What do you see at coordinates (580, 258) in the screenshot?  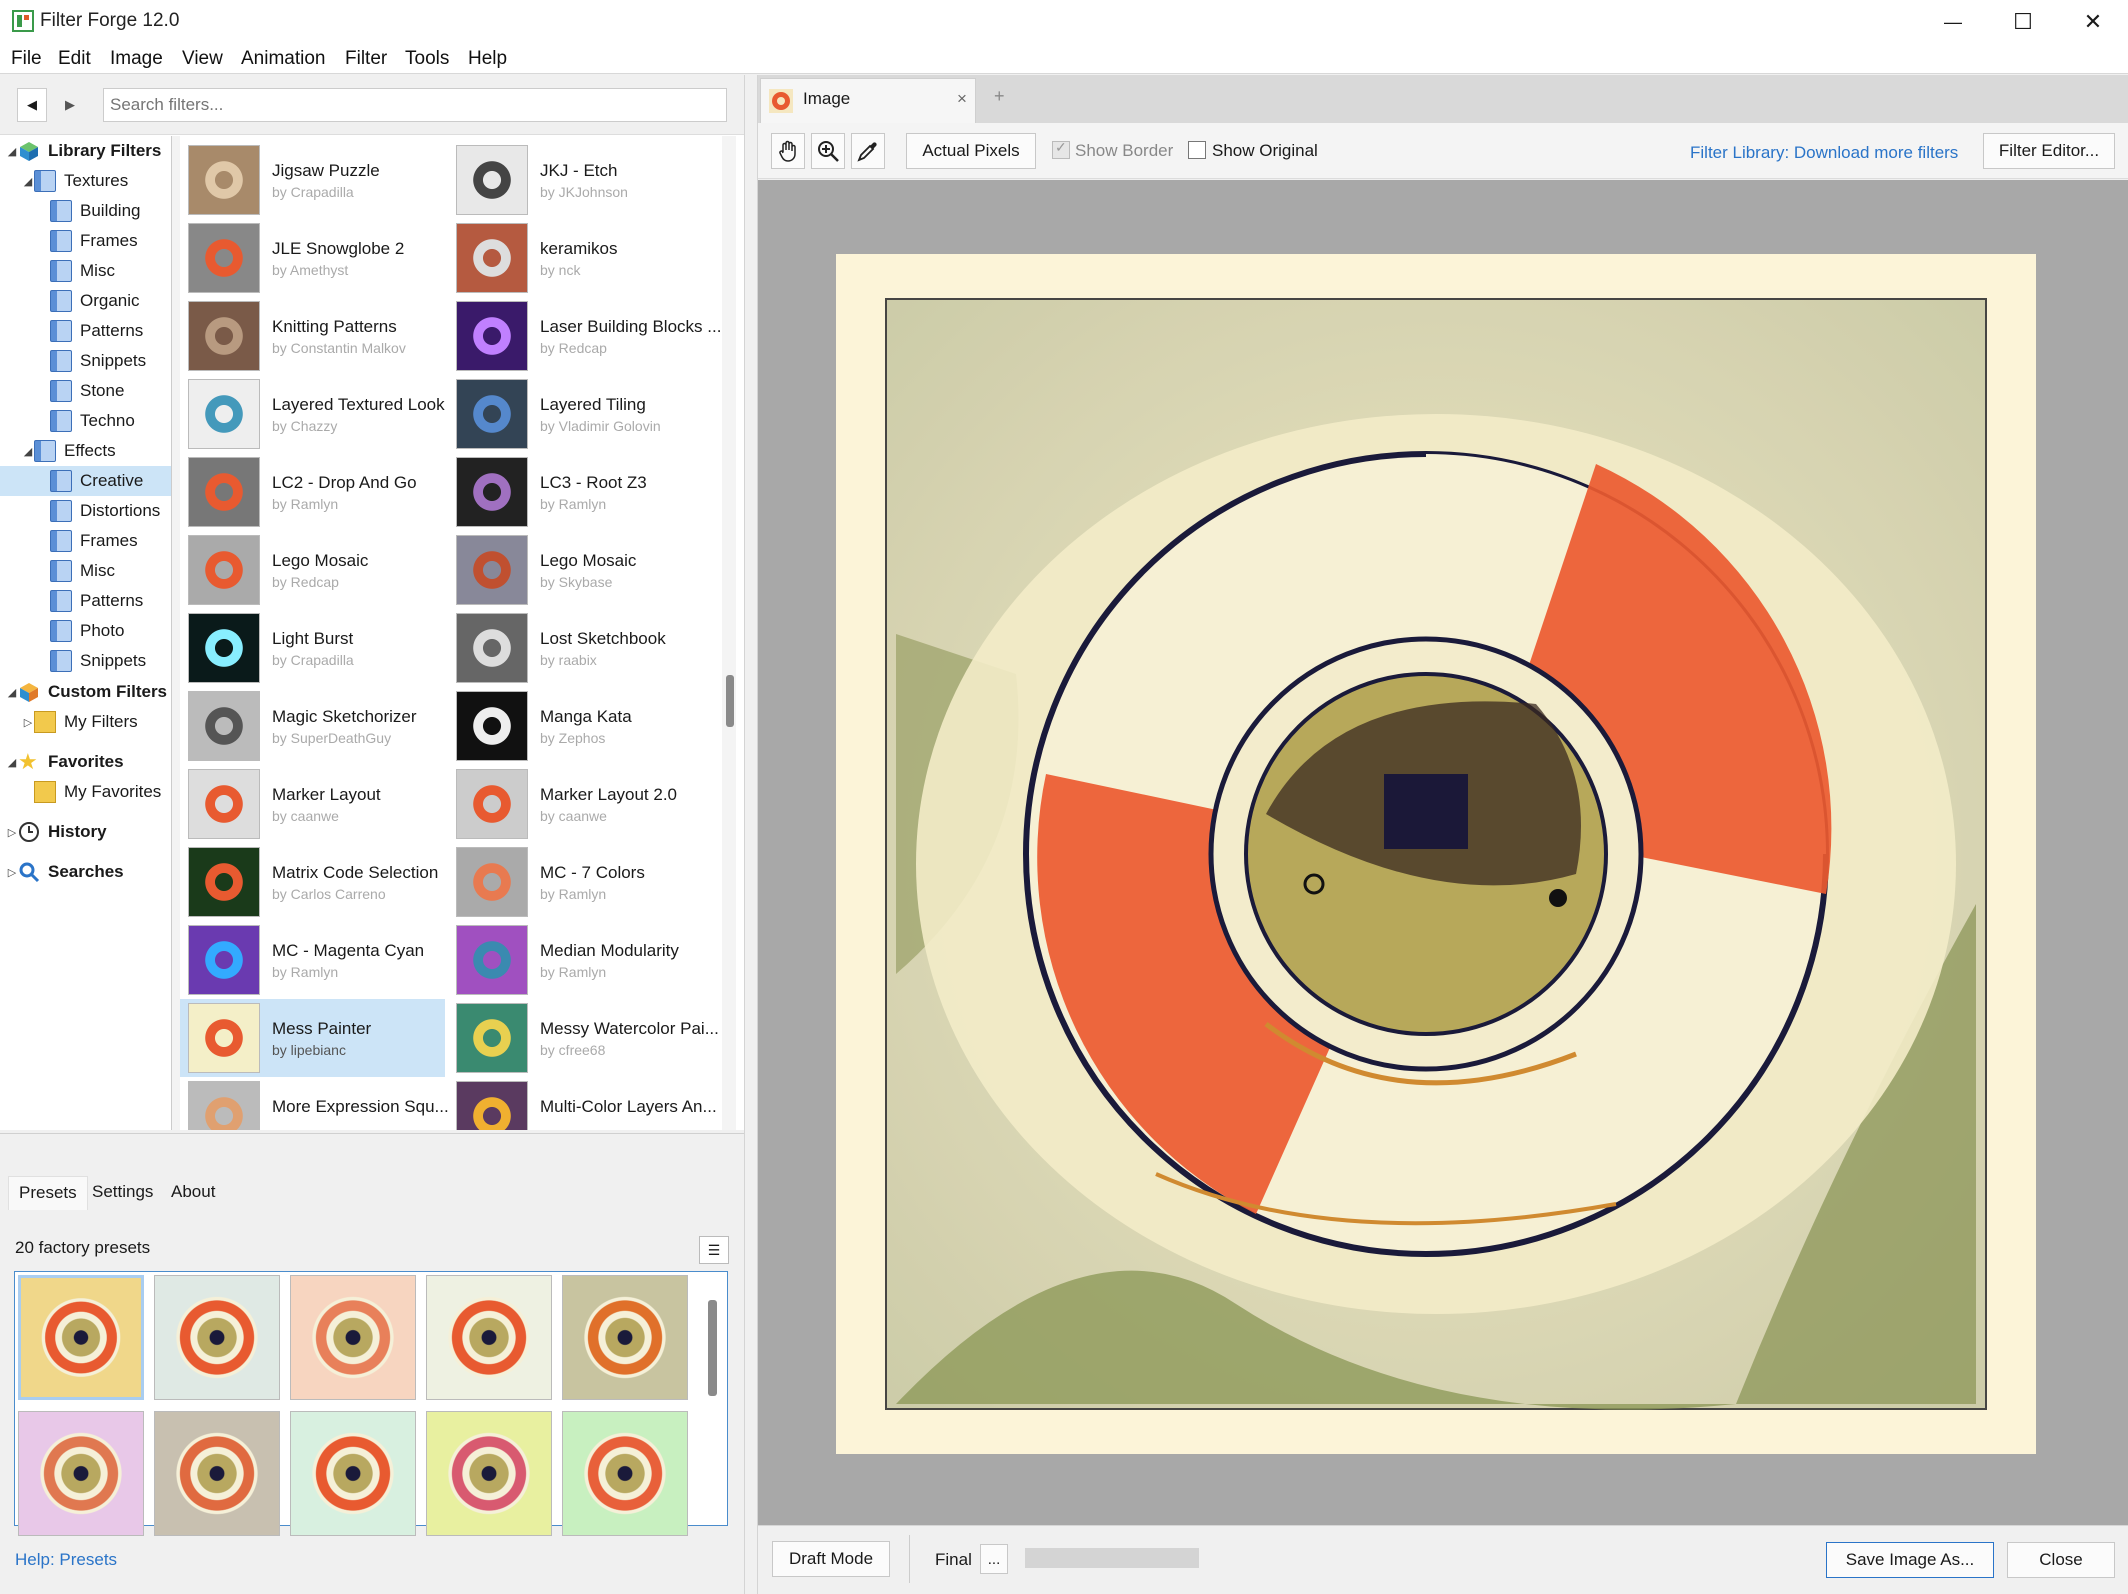 I see `filter-item: keramikos by nck` at bounding box center [580, 258].